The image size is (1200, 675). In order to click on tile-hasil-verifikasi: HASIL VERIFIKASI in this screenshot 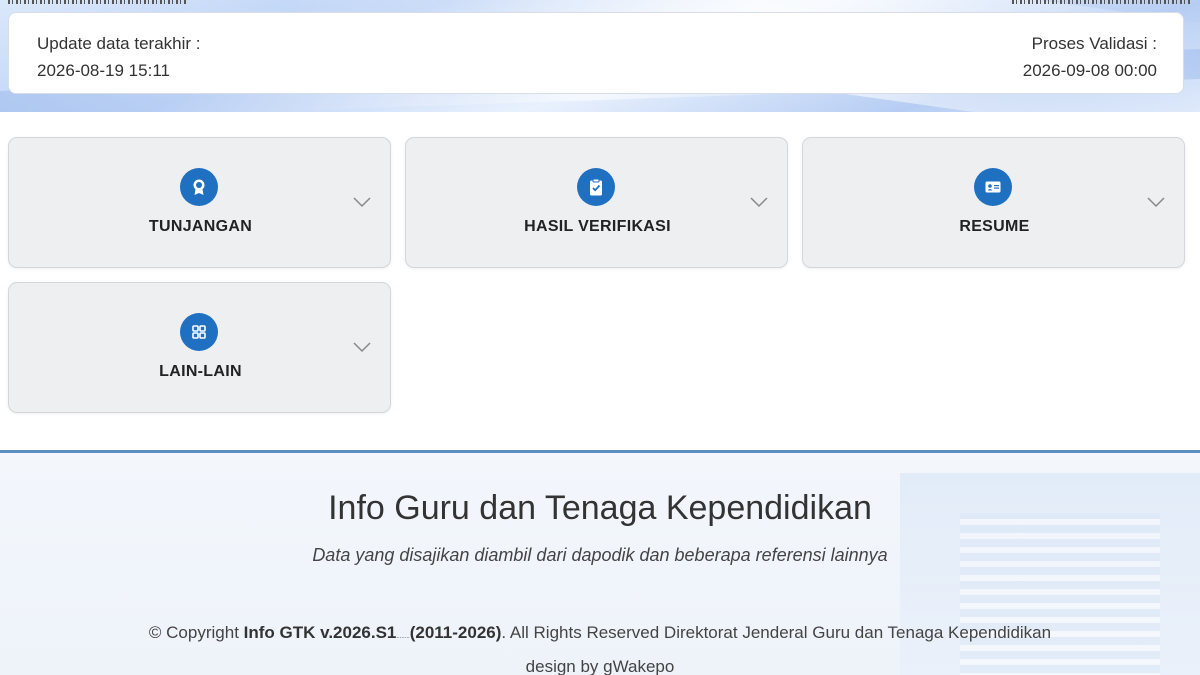, I will do `click(596, 202)`.